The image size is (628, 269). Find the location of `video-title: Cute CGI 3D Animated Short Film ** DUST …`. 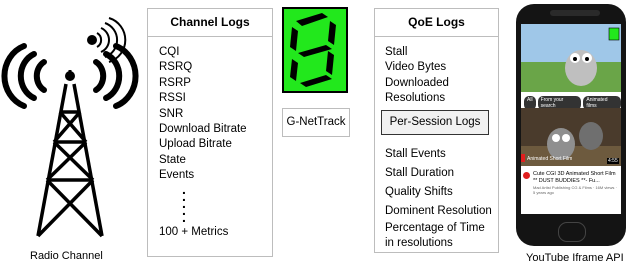

video-title: Cute CGI 3D Animated Short Film ** DUST … is located at coordinates (575, 177).